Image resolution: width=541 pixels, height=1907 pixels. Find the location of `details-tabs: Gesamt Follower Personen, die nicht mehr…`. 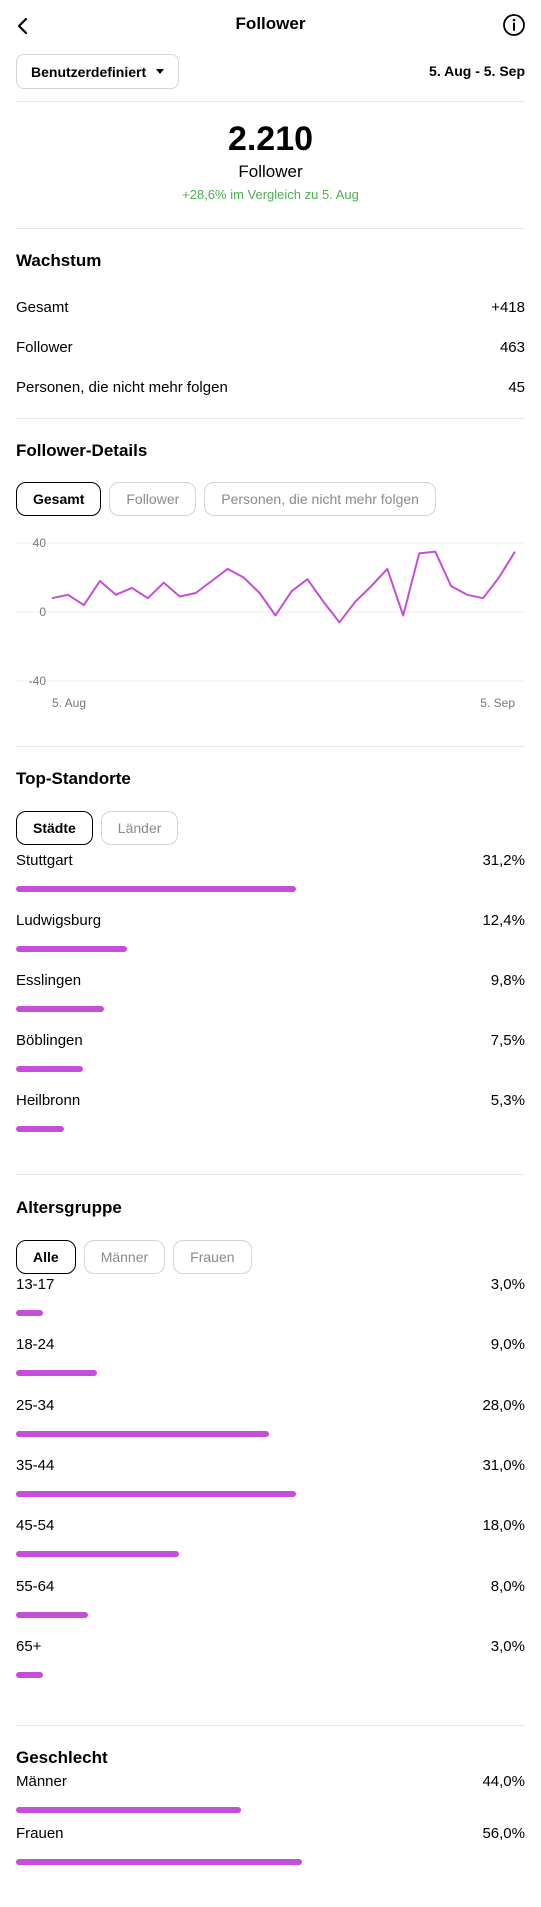

details-tabs: Gesamt Follower Personen, die nicht mehr… is located at coordinates (226, 499).